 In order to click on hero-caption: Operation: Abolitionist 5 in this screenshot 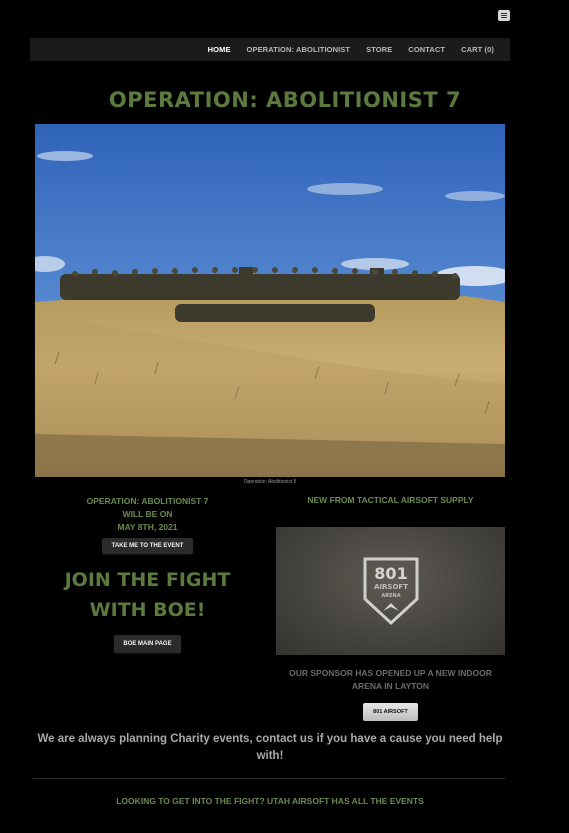, I will do `click(270, 482)`.